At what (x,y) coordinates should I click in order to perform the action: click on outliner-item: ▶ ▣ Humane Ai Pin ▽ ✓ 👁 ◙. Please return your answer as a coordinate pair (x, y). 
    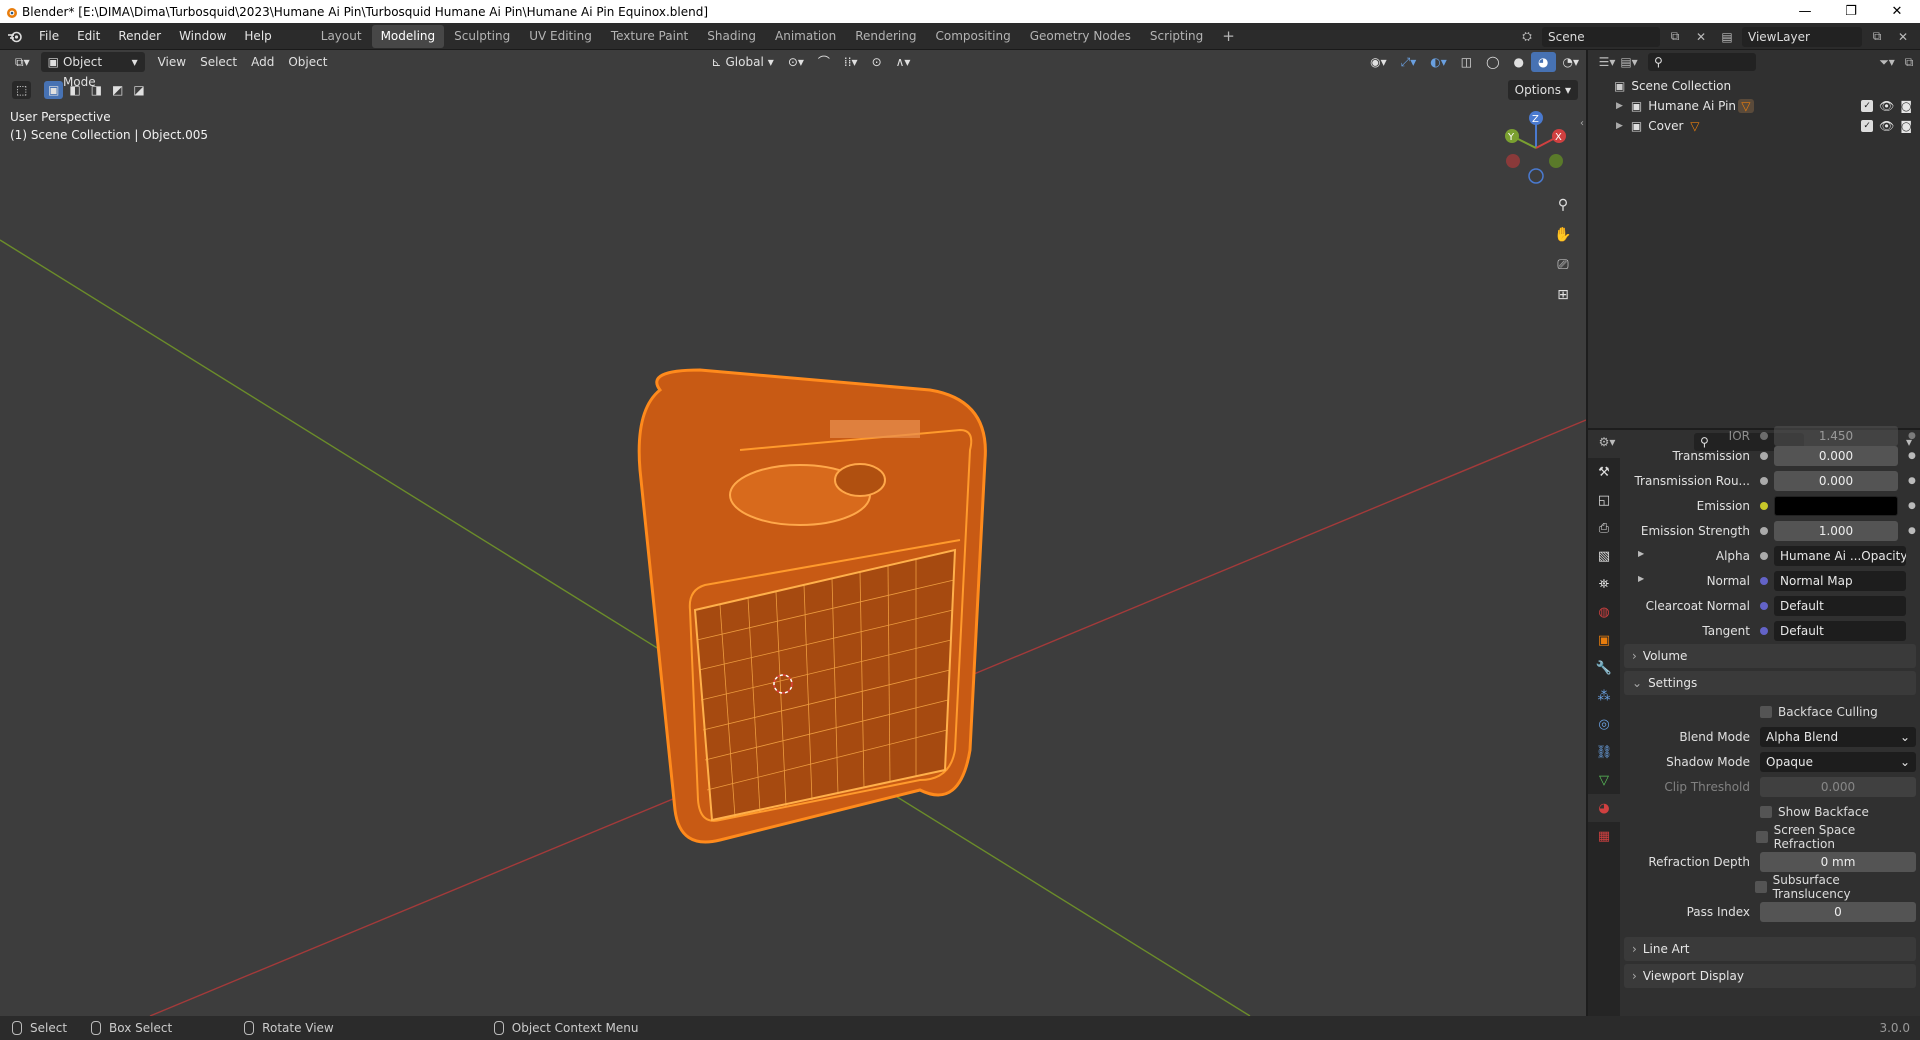
    Looking at the image, I should click on (1754, 106).